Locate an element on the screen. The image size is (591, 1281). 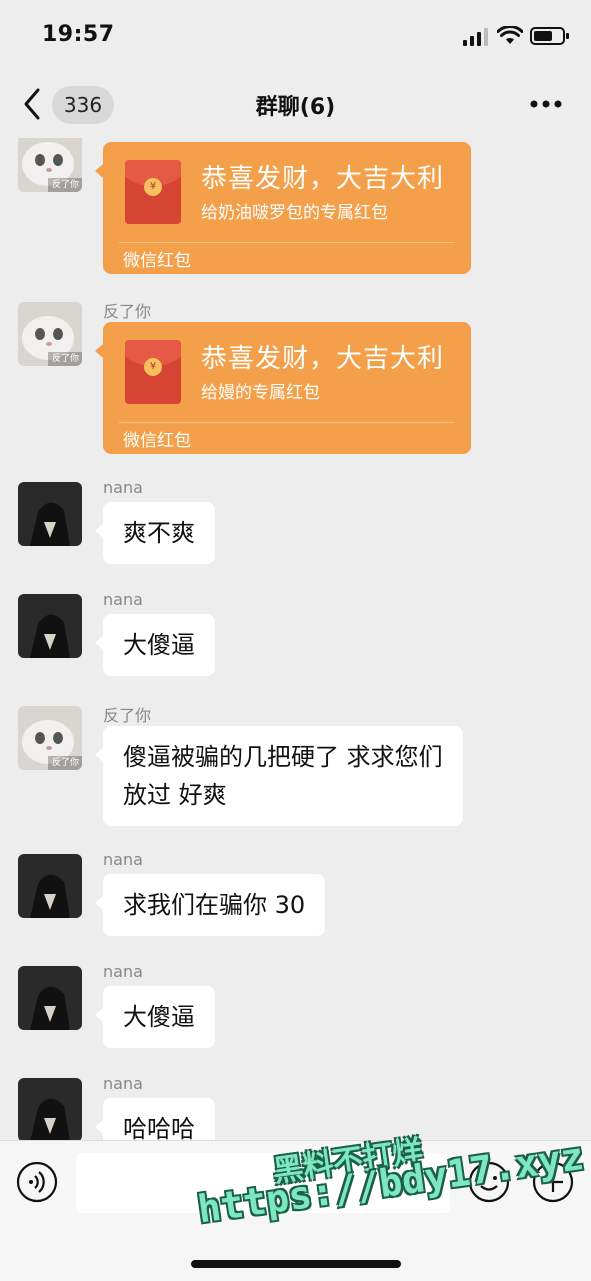
voice-icon is located at coordinates (37, 1182).